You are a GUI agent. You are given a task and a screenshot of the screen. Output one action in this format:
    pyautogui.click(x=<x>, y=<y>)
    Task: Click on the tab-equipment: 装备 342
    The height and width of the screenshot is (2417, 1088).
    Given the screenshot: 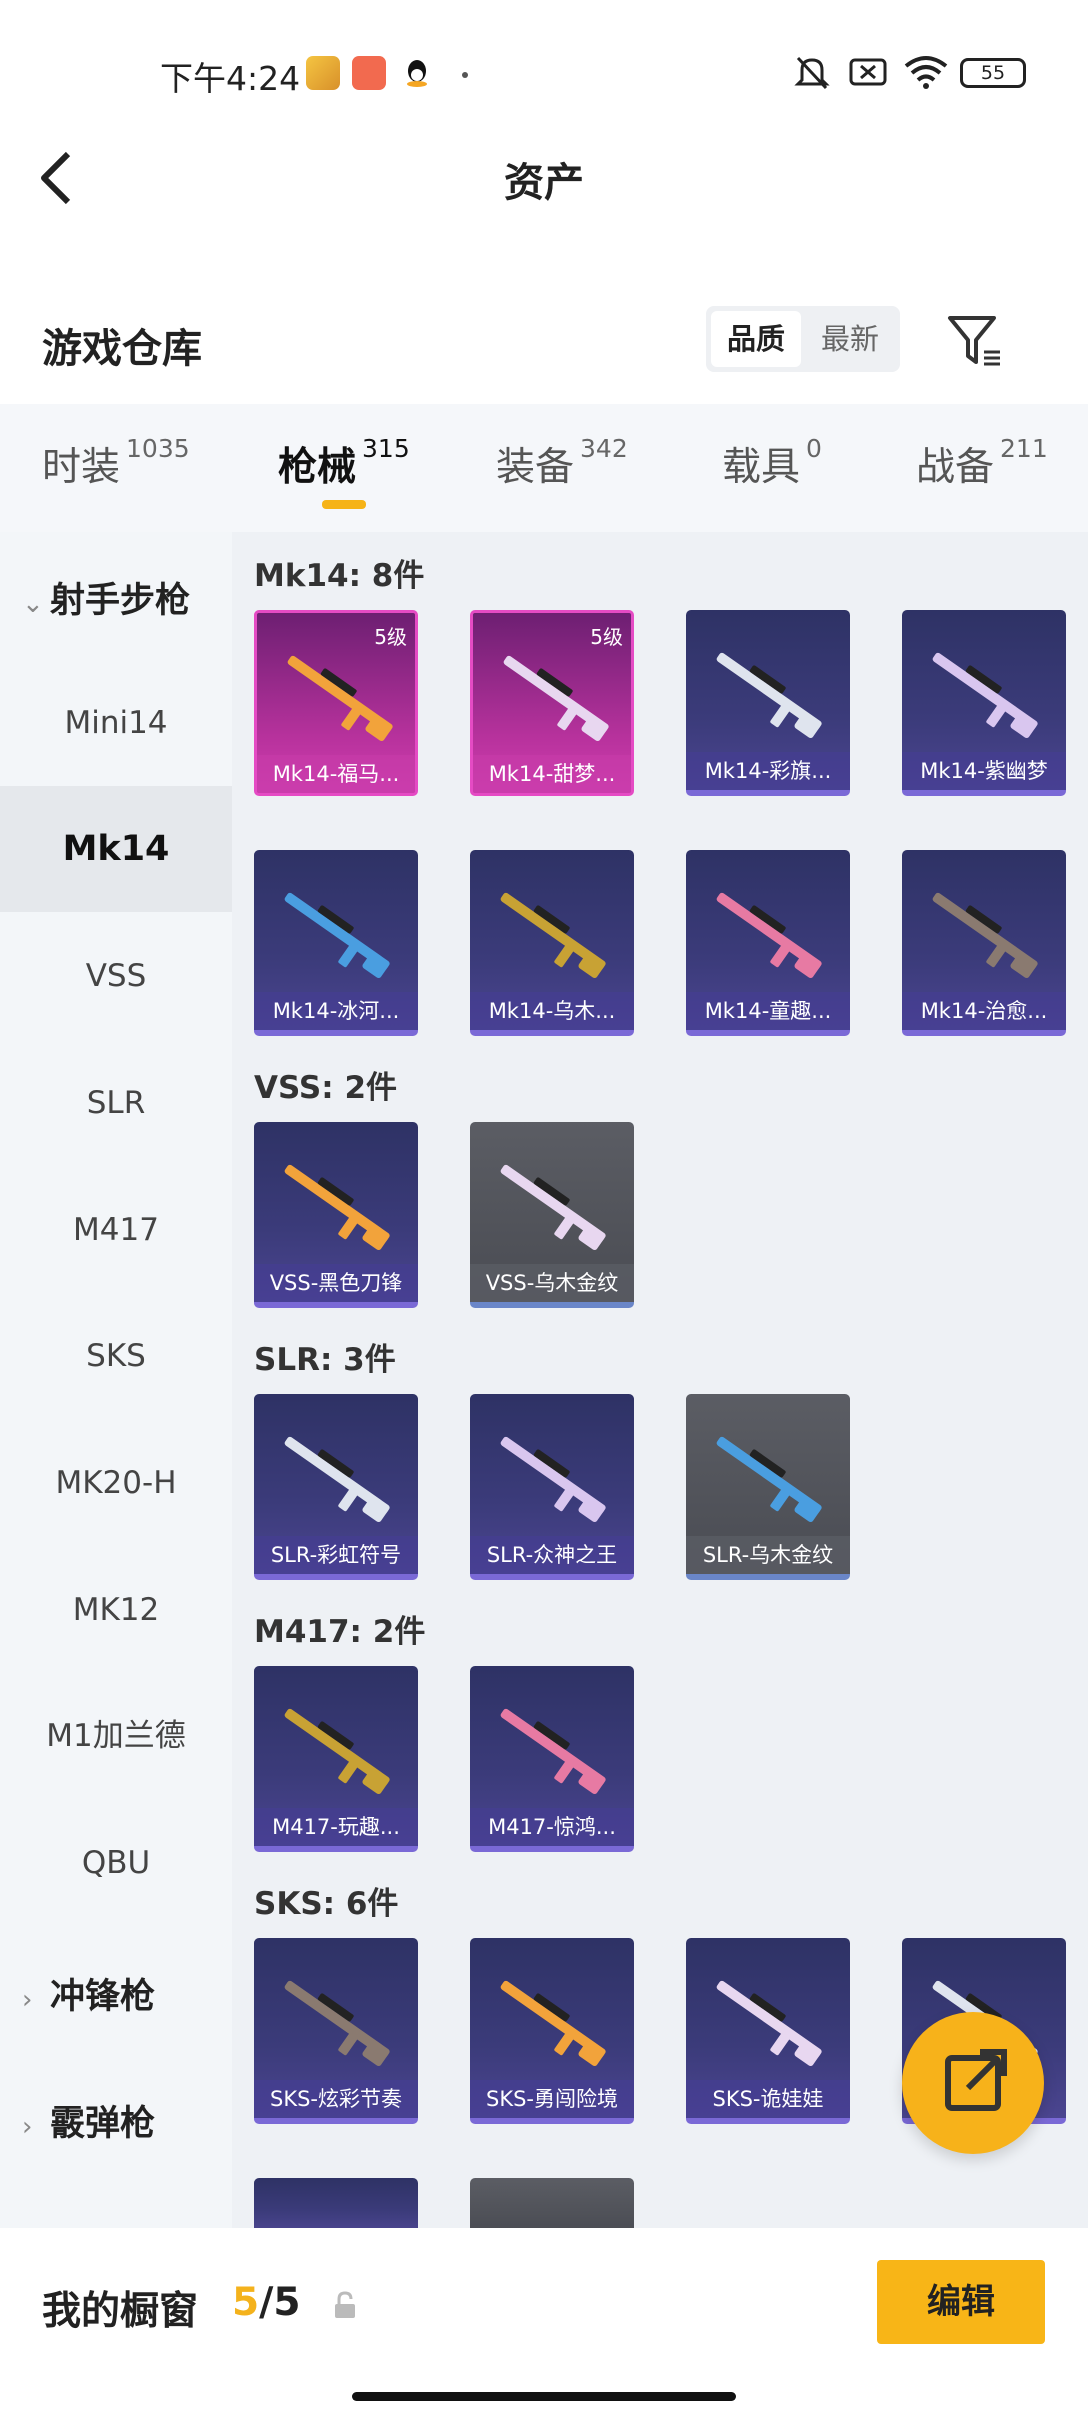 What is the action you would take?
    pyautogui.click(x=562, y=463)
    